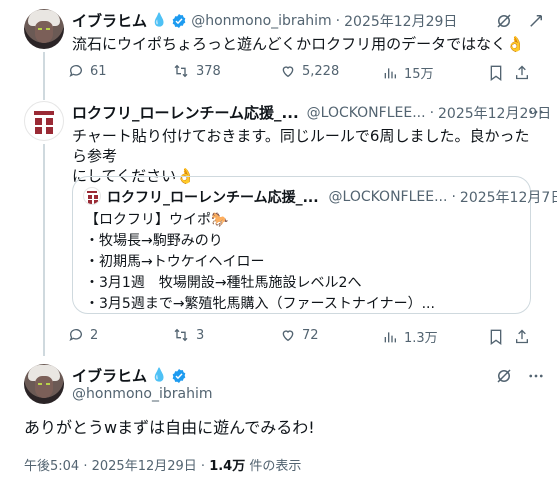  What do you see at coordinates (200, 335) in the screenshot?
I see `retweet-count: 3` at bounding box center [200, 335].